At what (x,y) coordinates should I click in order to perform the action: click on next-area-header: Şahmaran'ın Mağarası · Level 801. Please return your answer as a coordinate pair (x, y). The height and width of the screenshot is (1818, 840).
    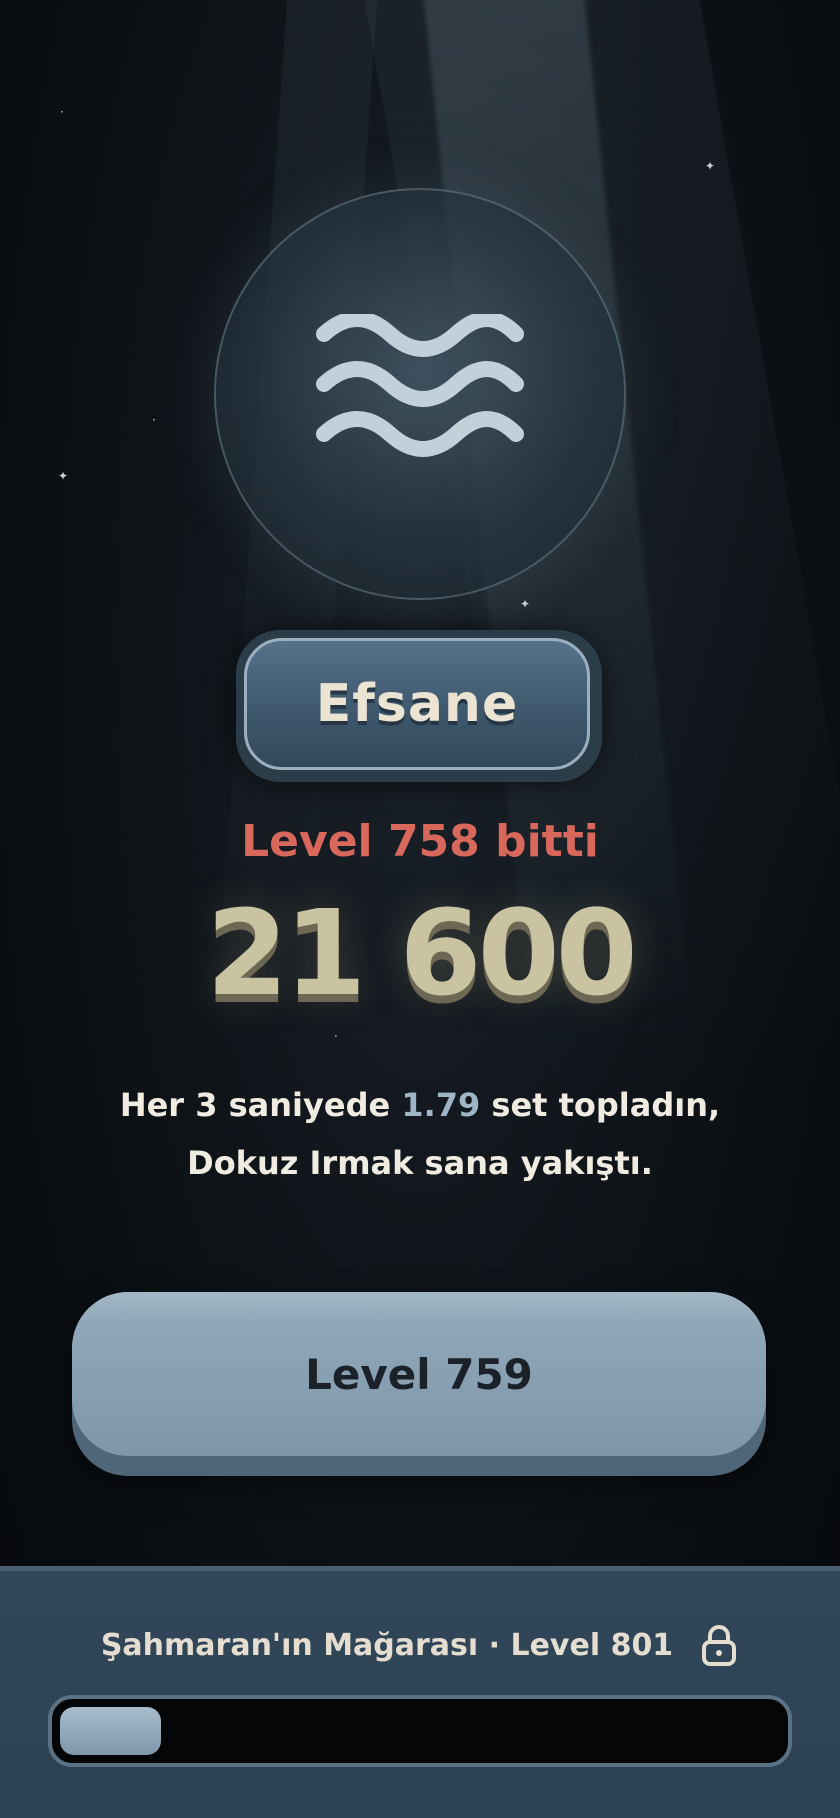
    Looking at the image, I should click on (420, 1645).